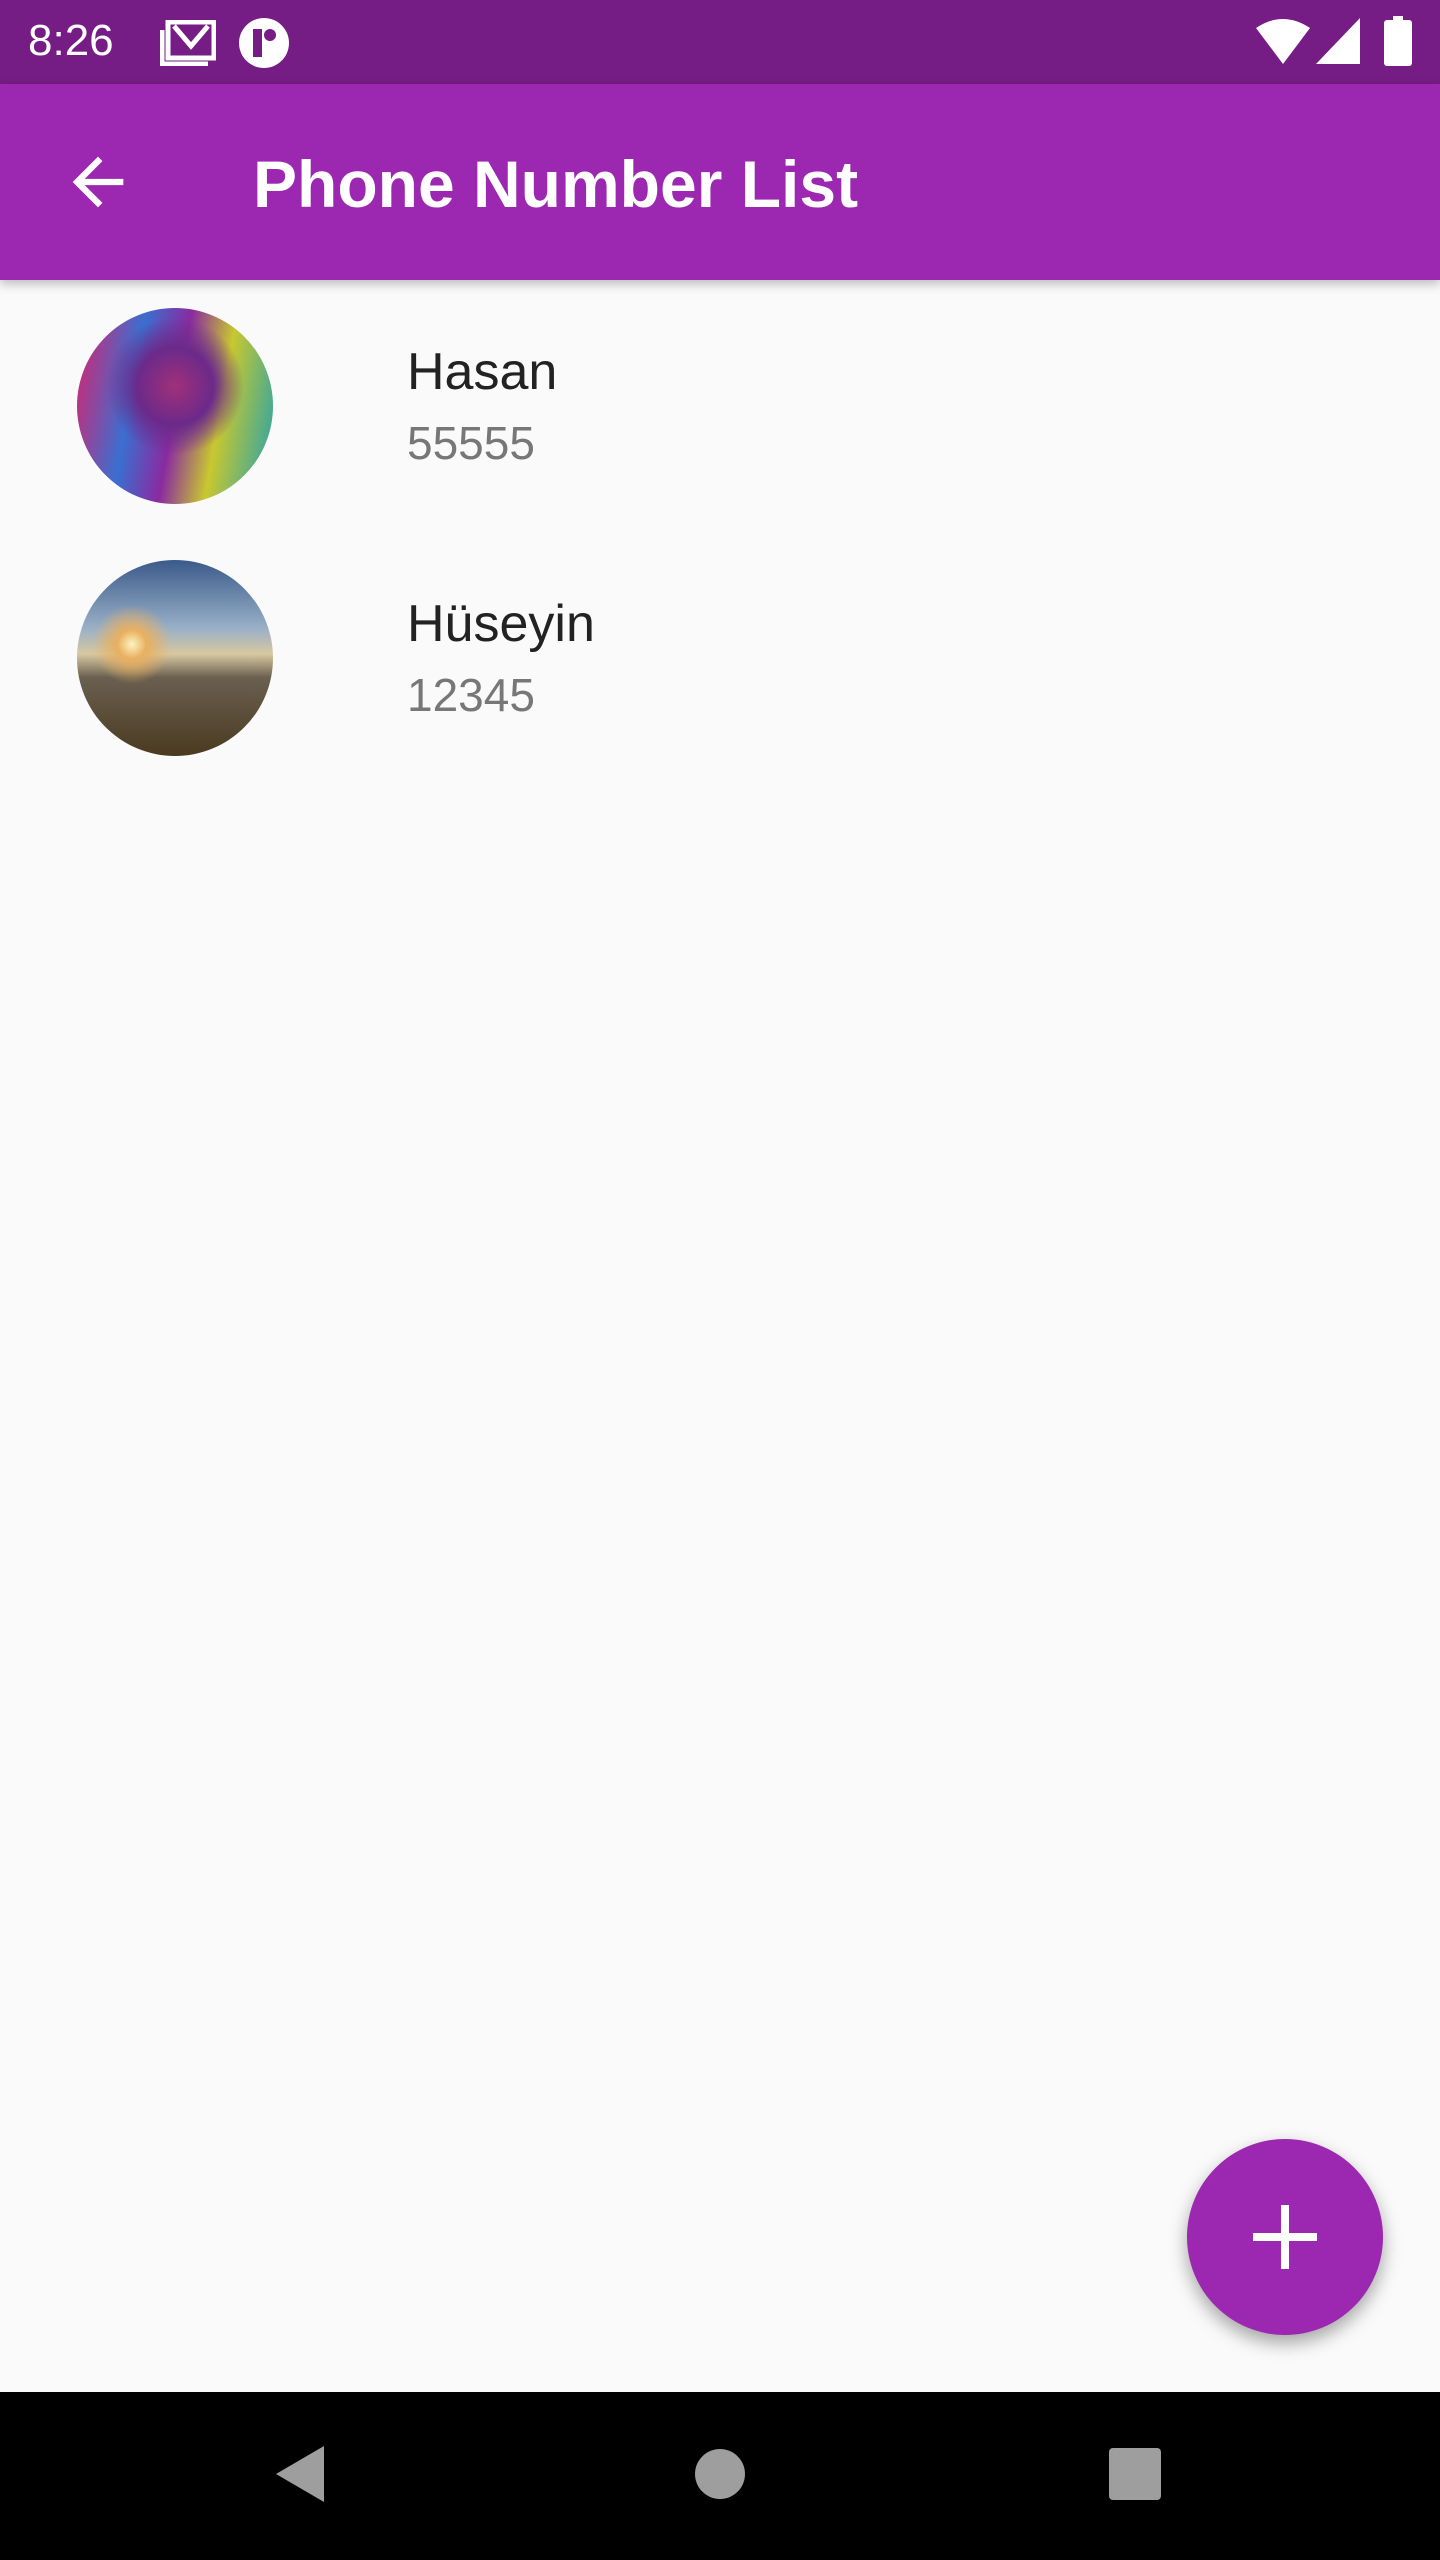 This screenshot has width=1440, height=2560. What do you see at coordinates (1135, 2474) in the screenshot?
I see `recents-nav-icon` at bounding box center [1135, 2474].